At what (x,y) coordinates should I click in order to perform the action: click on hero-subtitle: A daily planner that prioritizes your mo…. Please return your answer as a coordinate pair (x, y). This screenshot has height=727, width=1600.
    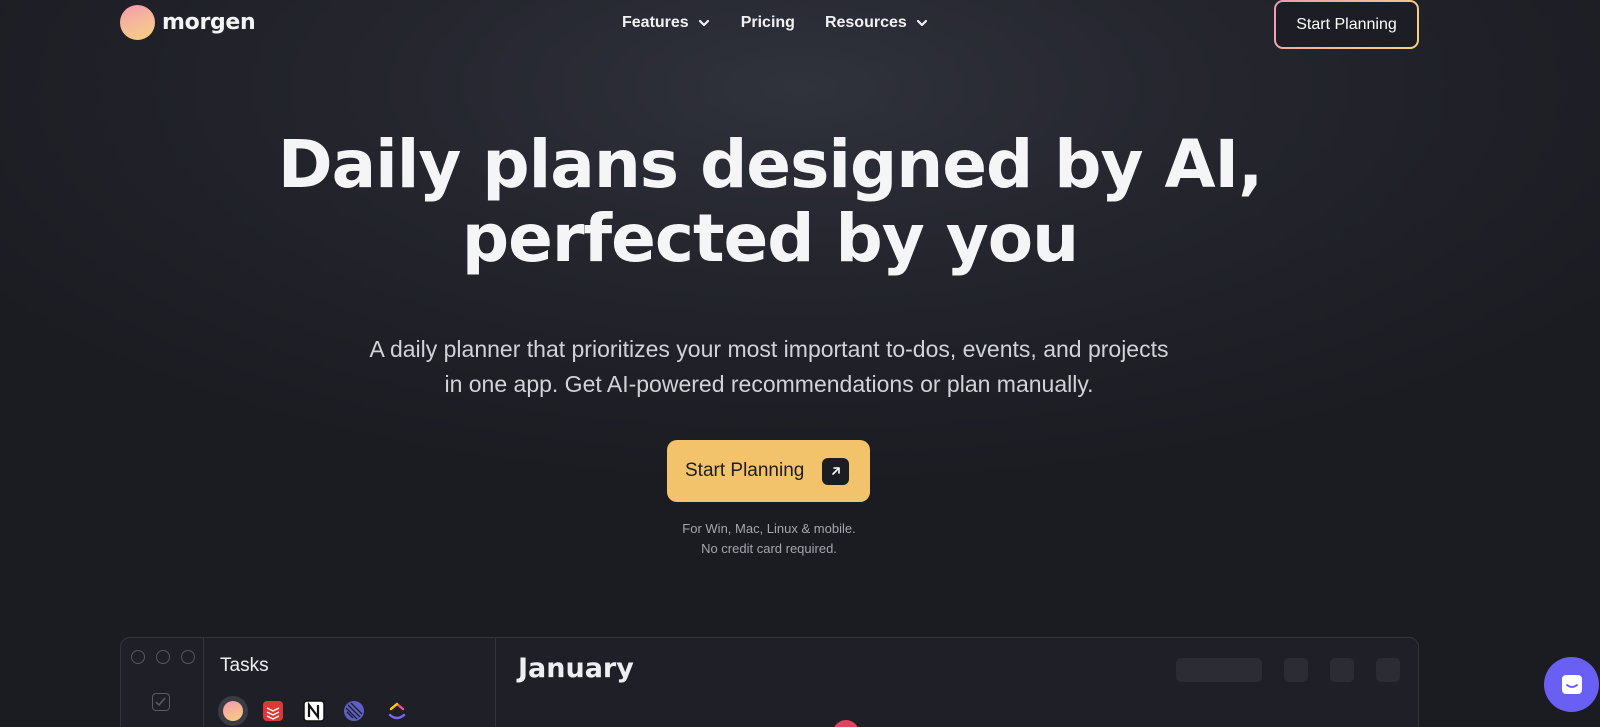
    Looking at the image, I should click on (769, 367).